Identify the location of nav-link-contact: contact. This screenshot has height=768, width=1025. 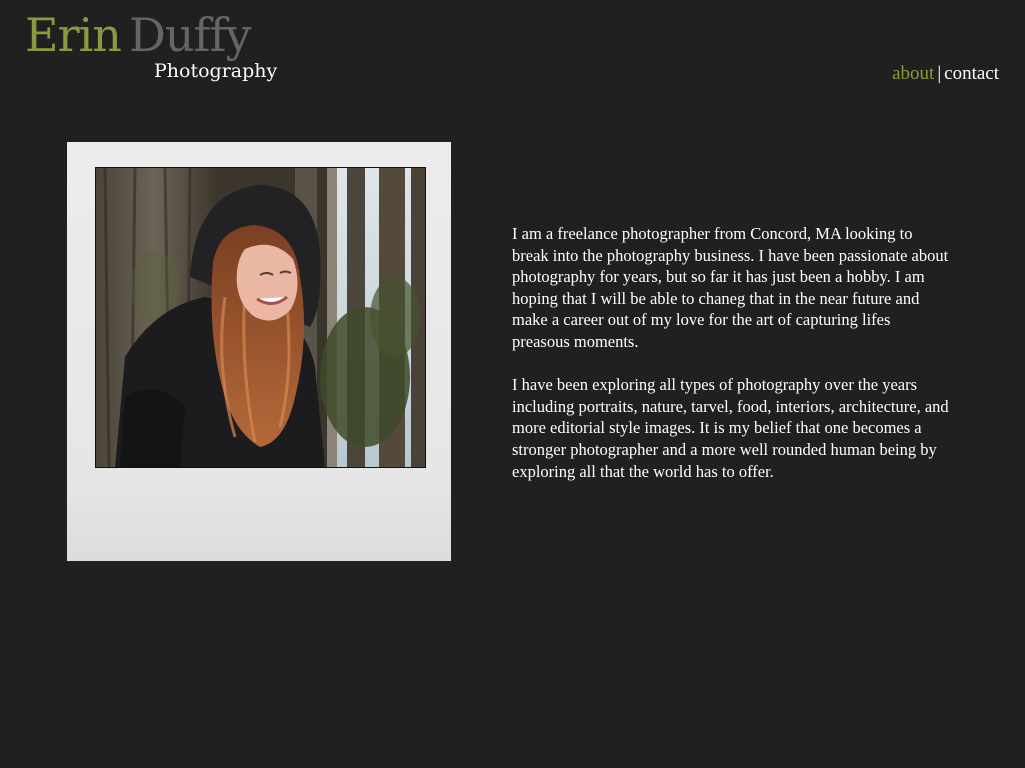
(971, 73).